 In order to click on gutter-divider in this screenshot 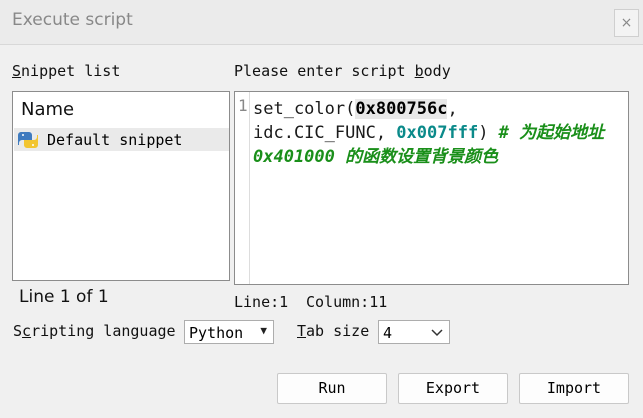, I will do `click(249, 188)`.